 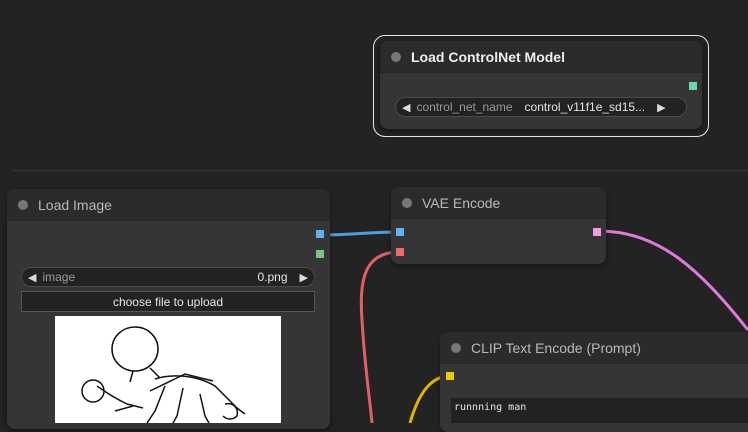 I want to click on image-preview, so click(x=168, y=369).